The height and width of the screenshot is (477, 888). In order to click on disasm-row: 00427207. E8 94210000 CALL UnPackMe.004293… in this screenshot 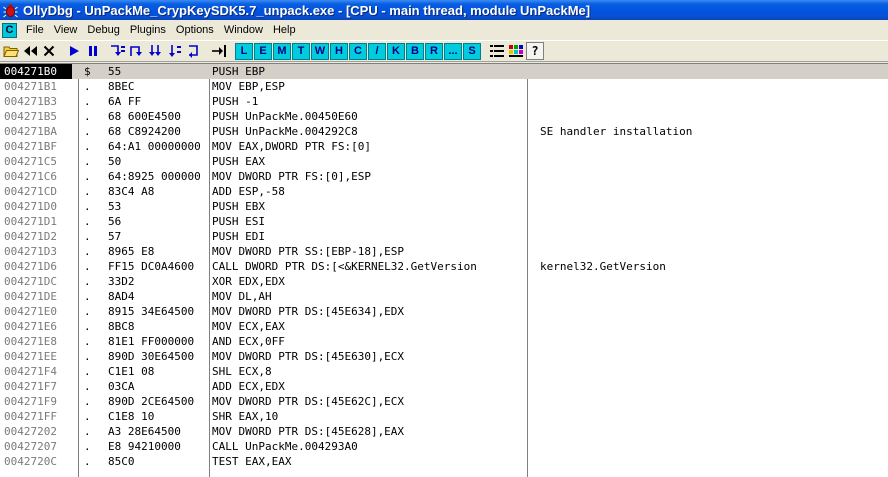, I will do `click(444, 446)`.